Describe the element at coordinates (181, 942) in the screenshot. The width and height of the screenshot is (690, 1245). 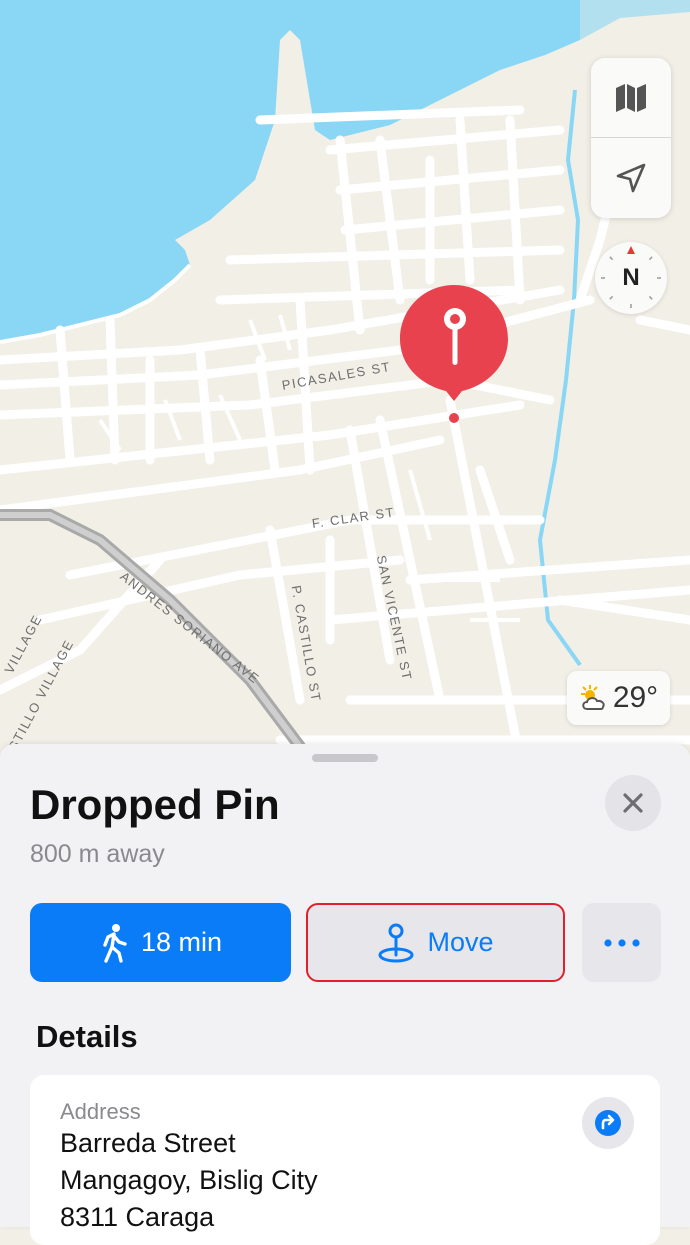
I see `walk-duration-label: 18 min` at that location.